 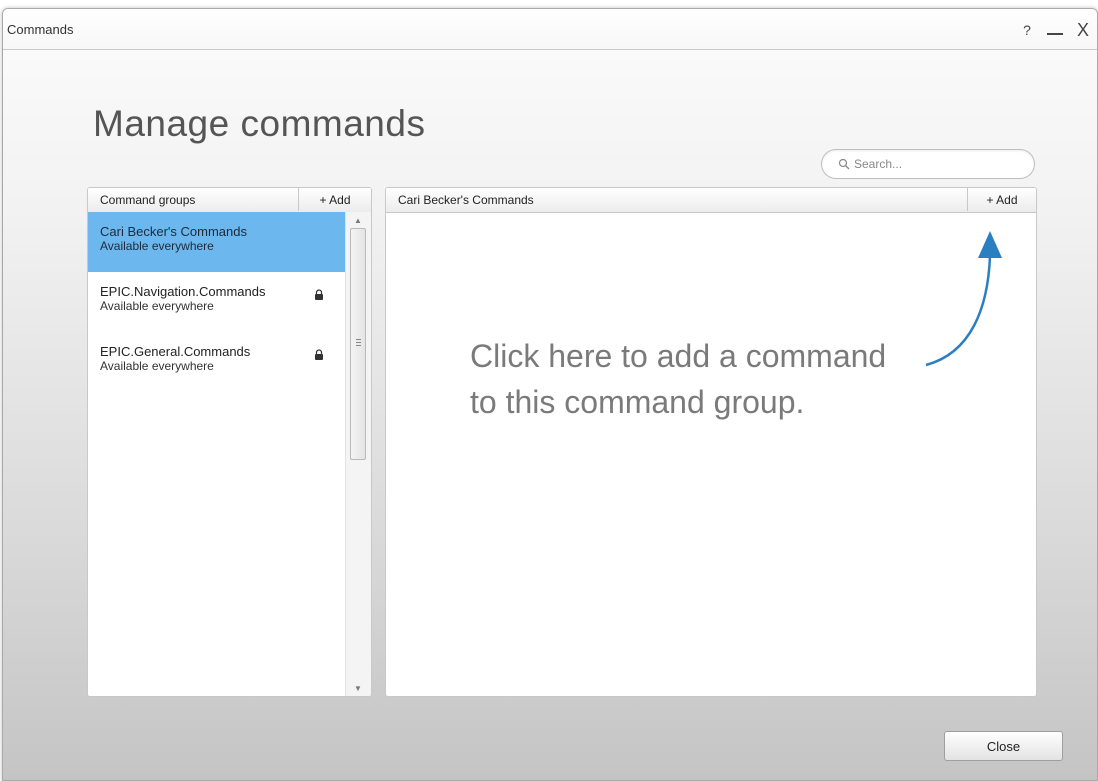 I want to click on hint-line-2: to this command group., so click(x=637, y=402).